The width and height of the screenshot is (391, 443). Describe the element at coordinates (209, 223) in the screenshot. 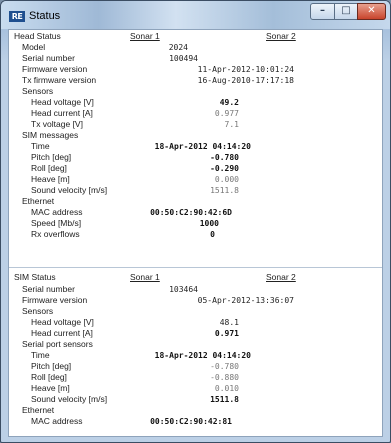

I see `speed-value: 1000` at that location.